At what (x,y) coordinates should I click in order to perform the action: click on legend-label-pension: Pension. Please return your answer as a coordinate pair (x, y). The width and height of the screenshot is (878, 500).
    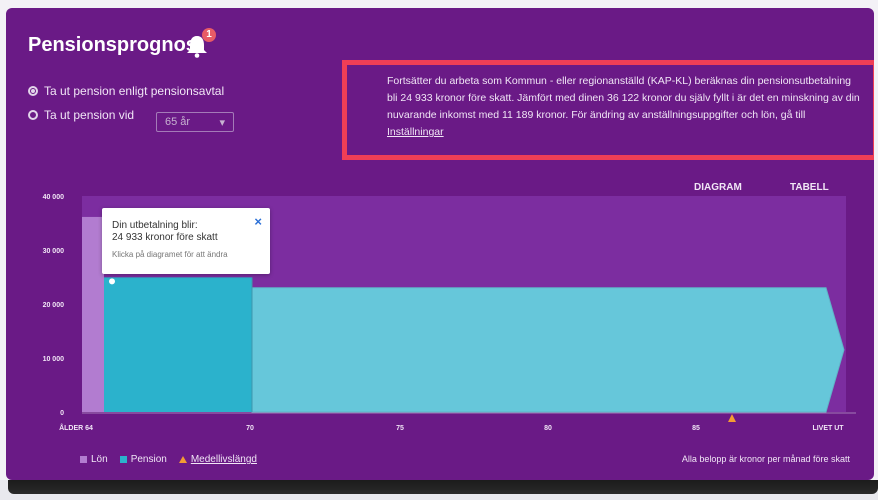
    Looking at the image, I should click on (148, 459).